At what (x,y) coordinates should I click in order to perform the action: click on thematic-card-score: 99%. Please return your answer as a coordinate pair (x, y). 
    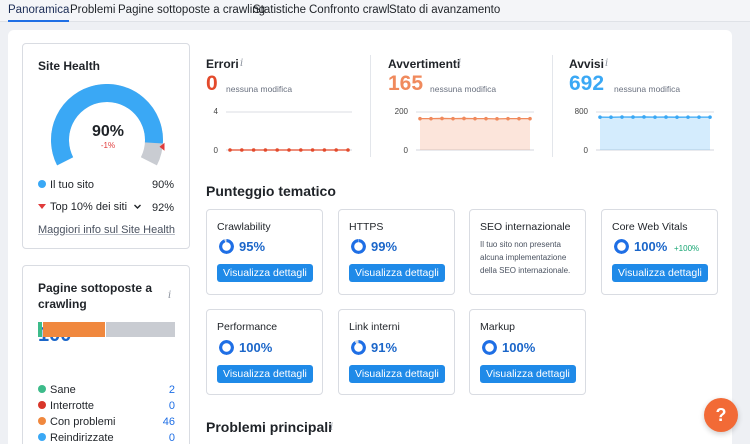
    Looking at the image, I should click on (384, 246).